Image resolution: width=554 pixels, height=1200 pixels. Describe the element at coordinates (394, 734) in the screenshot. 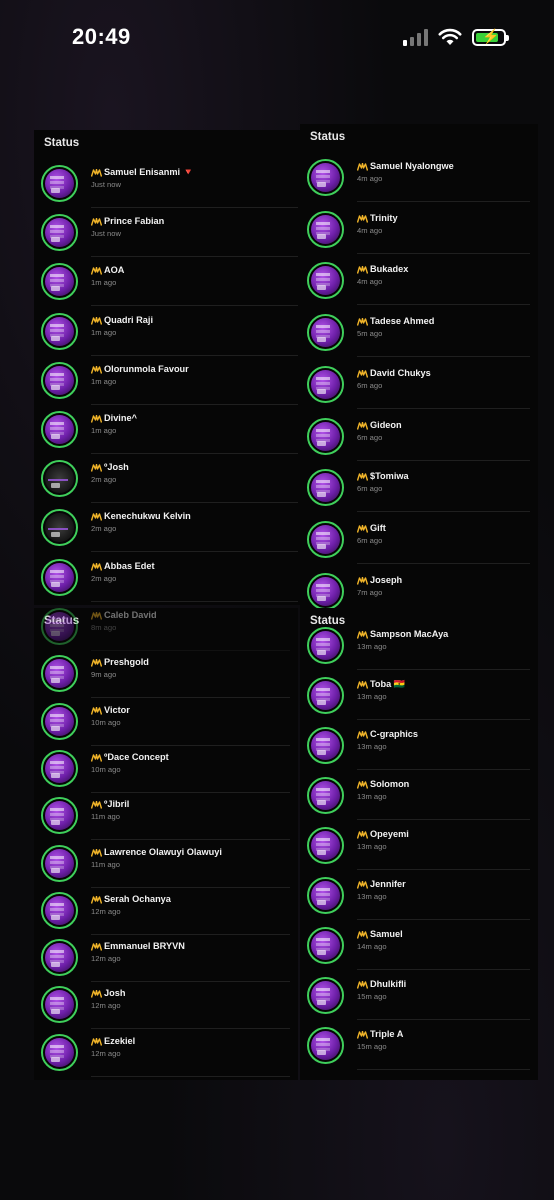

I see `contact-name: C-graphics` at that location.